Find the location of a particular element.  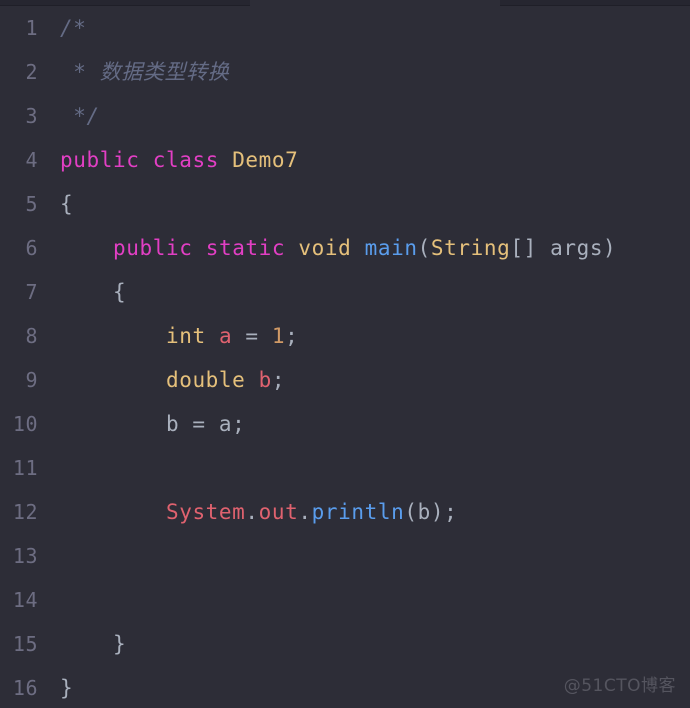

code-line: 10 b = a; is located at coordinates (345, 424).